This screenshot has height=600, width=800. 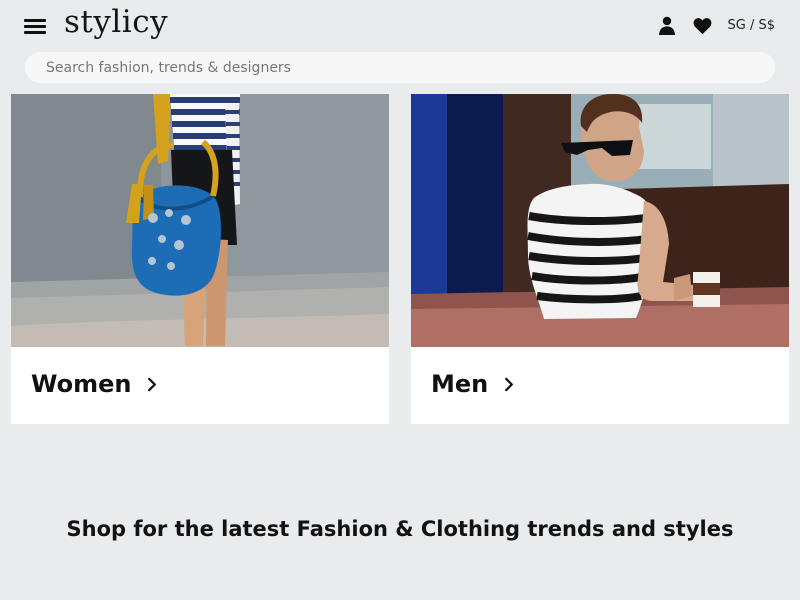 What do you see at coordinates (35, 26) in the screenshot?
I see `hamburger-menu-icon` at bounding box center [35, 26].